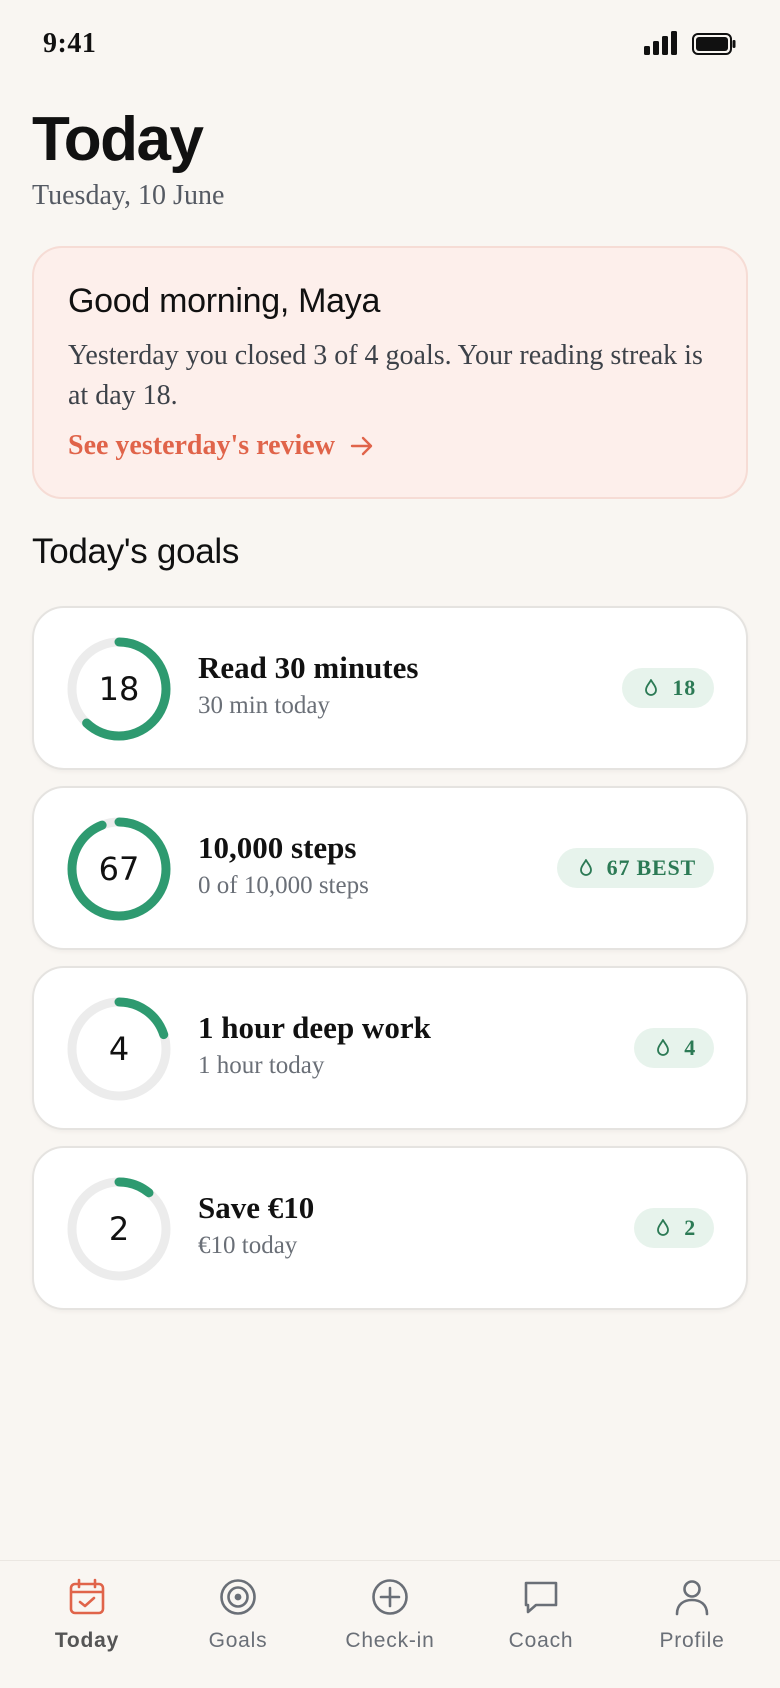  Describe the element at coordinates (674, 1228) in the screenshot. I see `streak-badge: 2` at that location.